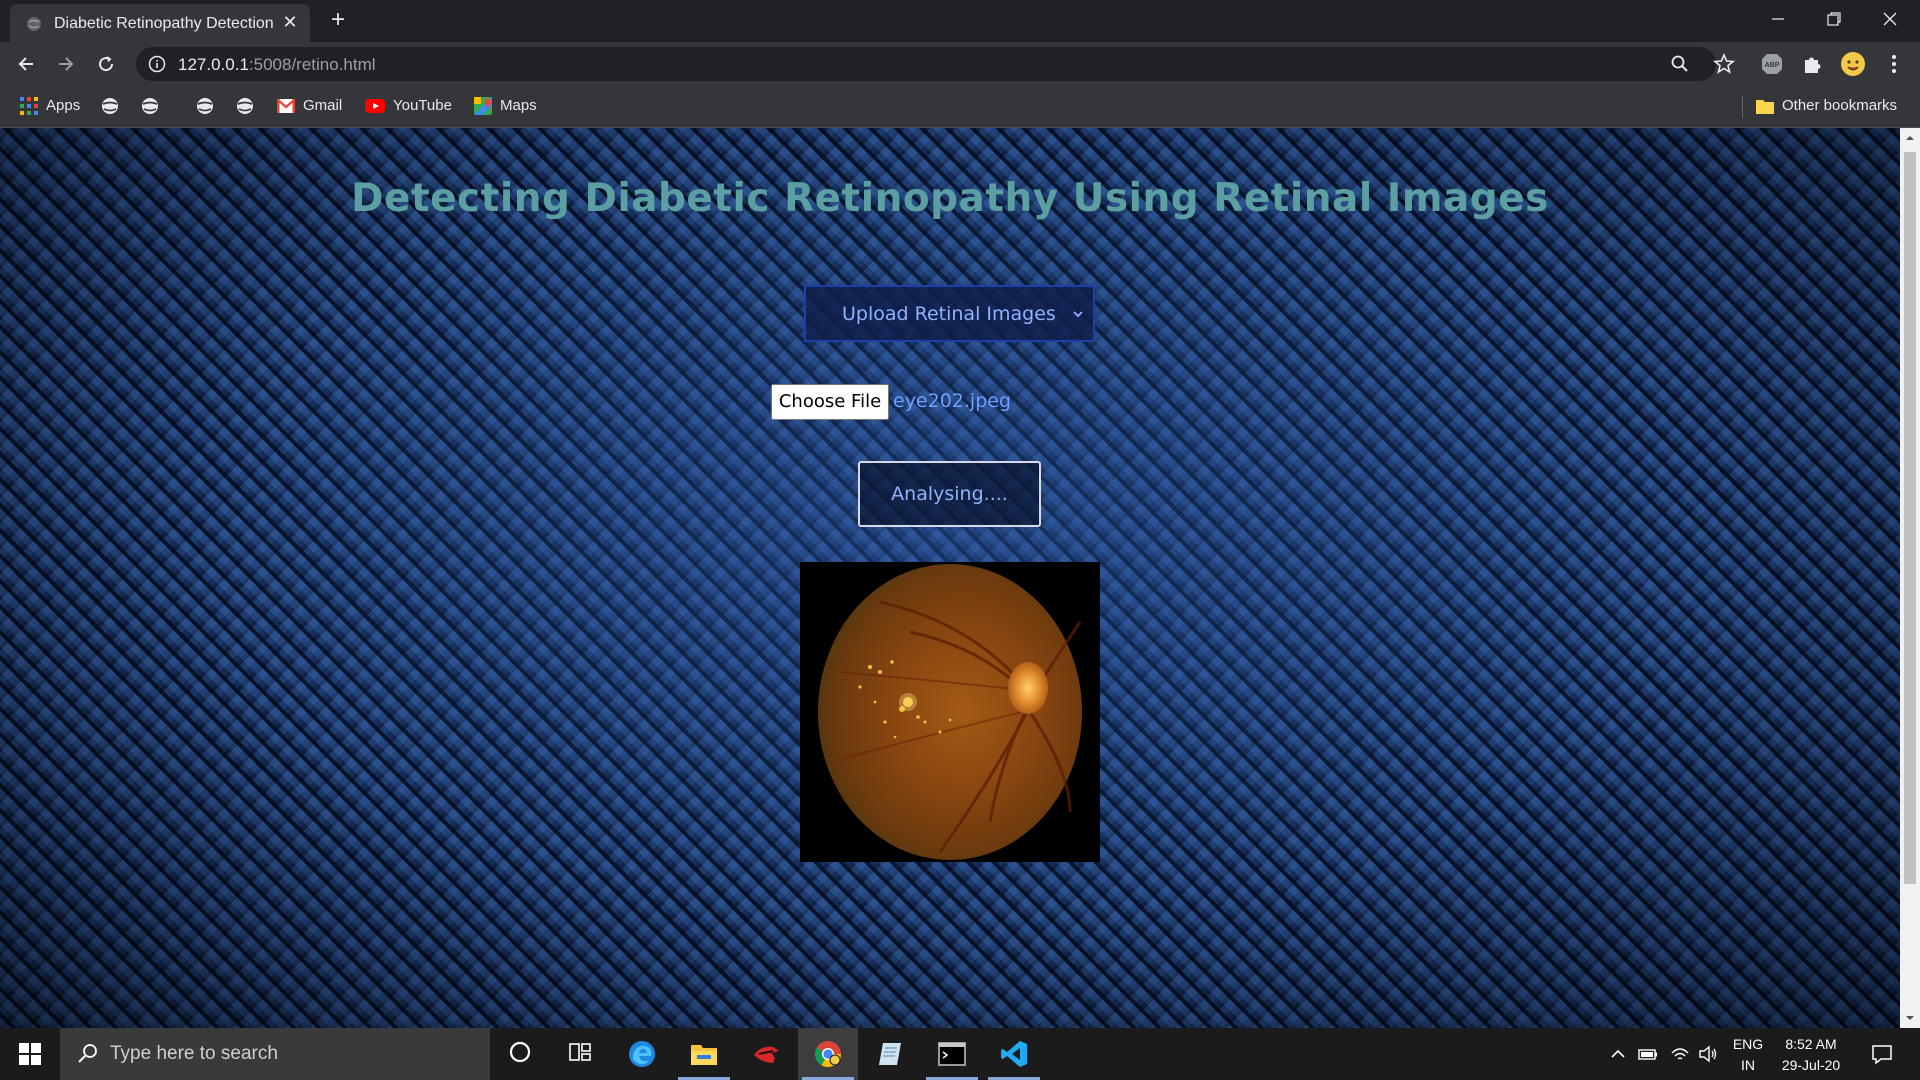 The width and height of the screenshot is (1920, 1080). Describe the element at coordinates (1778, 20) in the screenshot. I see `minimize-button` at that location.